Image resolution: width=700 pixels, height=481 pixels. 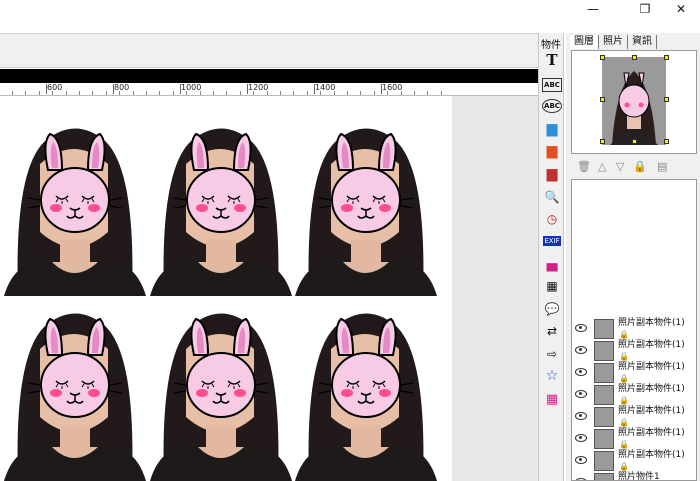 I want to click on cake-icon: ▄, so click(x=552, y=264).